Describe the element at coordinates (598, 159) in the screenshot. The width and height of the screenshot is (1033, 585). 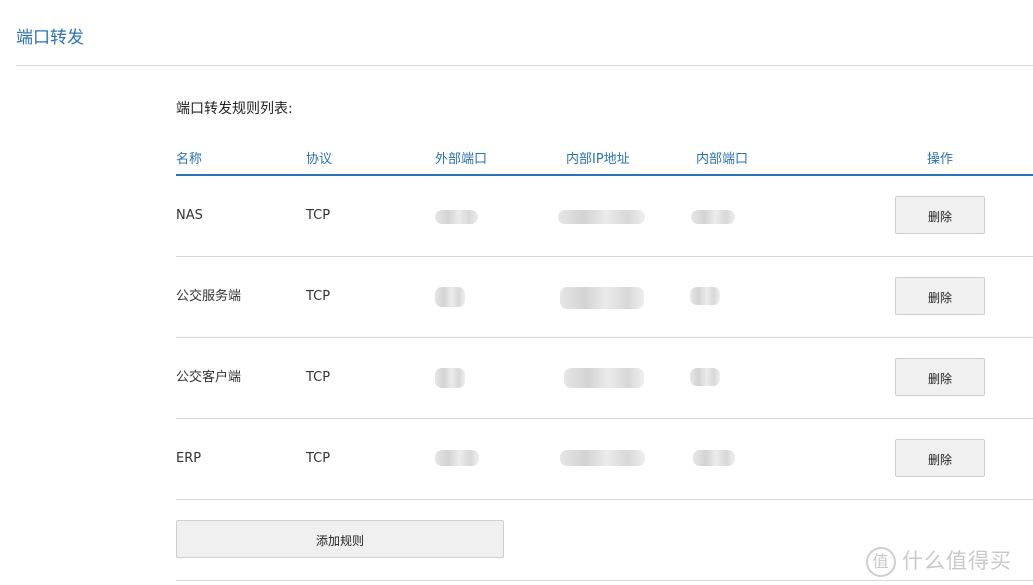
I see `header-internal-ip: 内部IP地址` at that location.